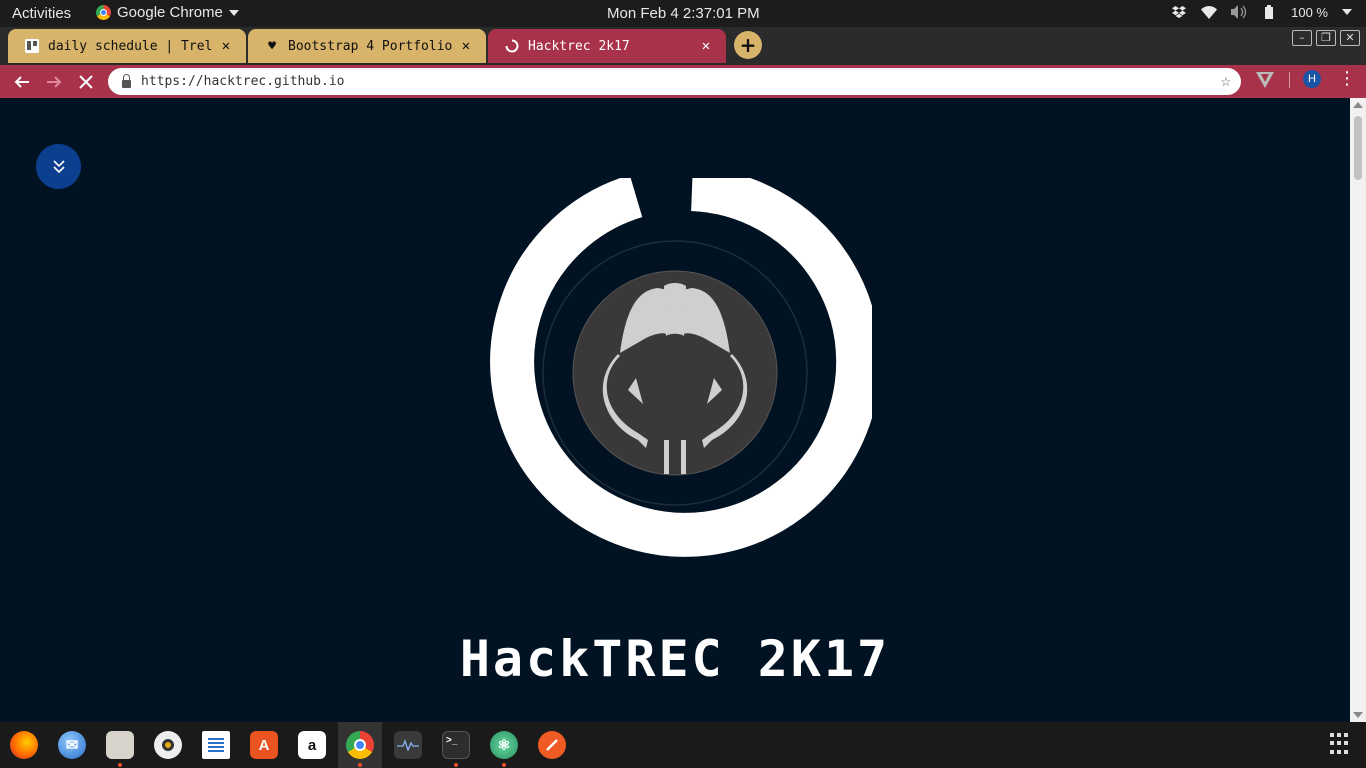 Image resolution: width=1366 pixels, height=768 pixels. I want to click on dock-rhythmbox, so click(168, 745).